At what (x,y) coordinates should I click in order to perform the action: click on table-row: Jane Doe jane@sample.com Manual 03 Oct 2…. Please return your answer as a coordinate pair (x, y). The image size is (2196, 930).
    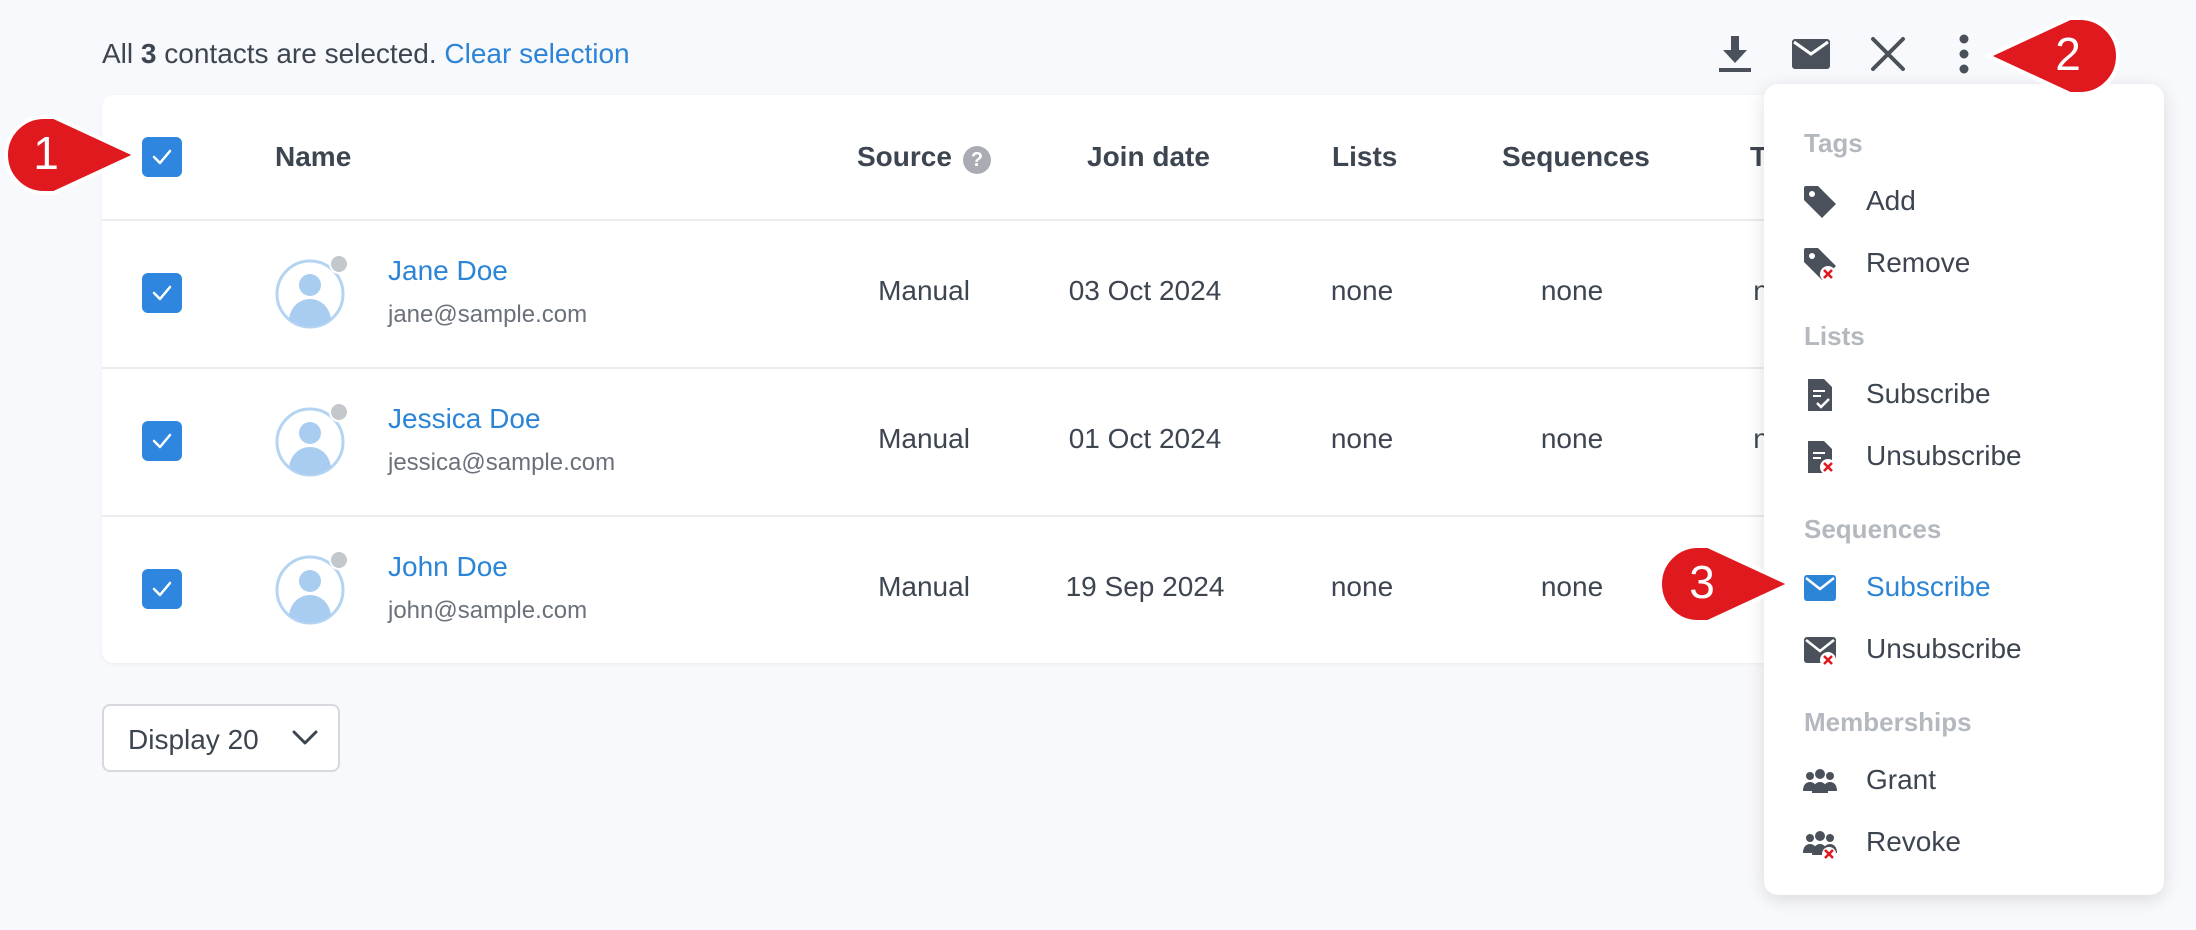
    Looking at the image, I should click on (962, 294).